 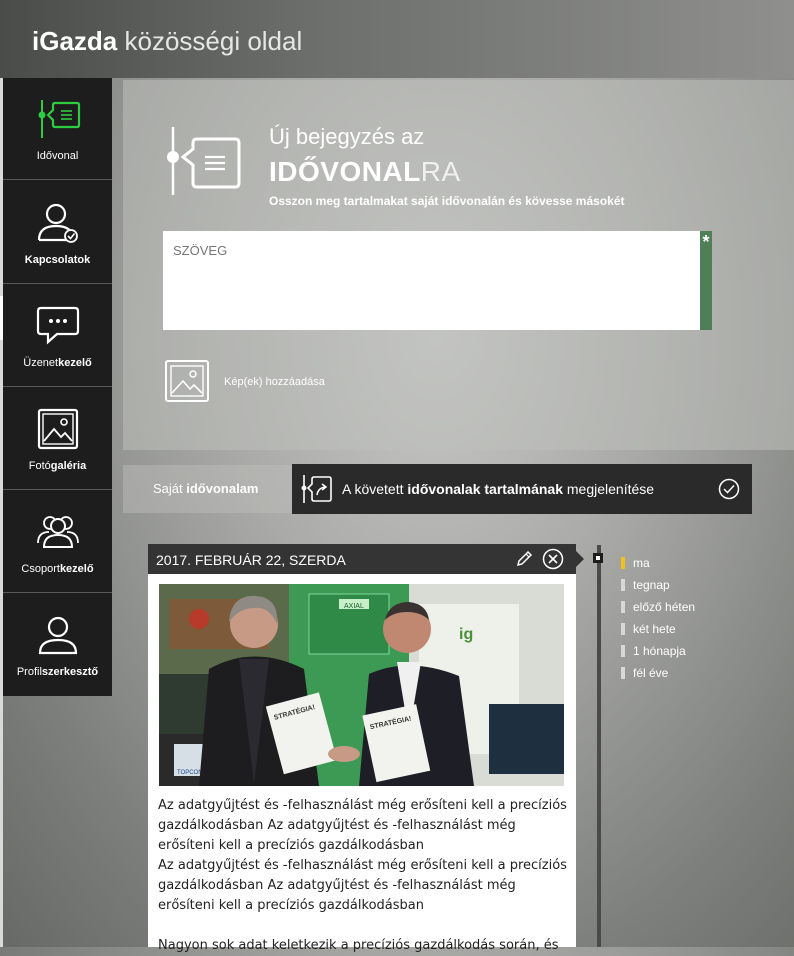 I want to click on pencil-icon, so click(x=524, y=559).